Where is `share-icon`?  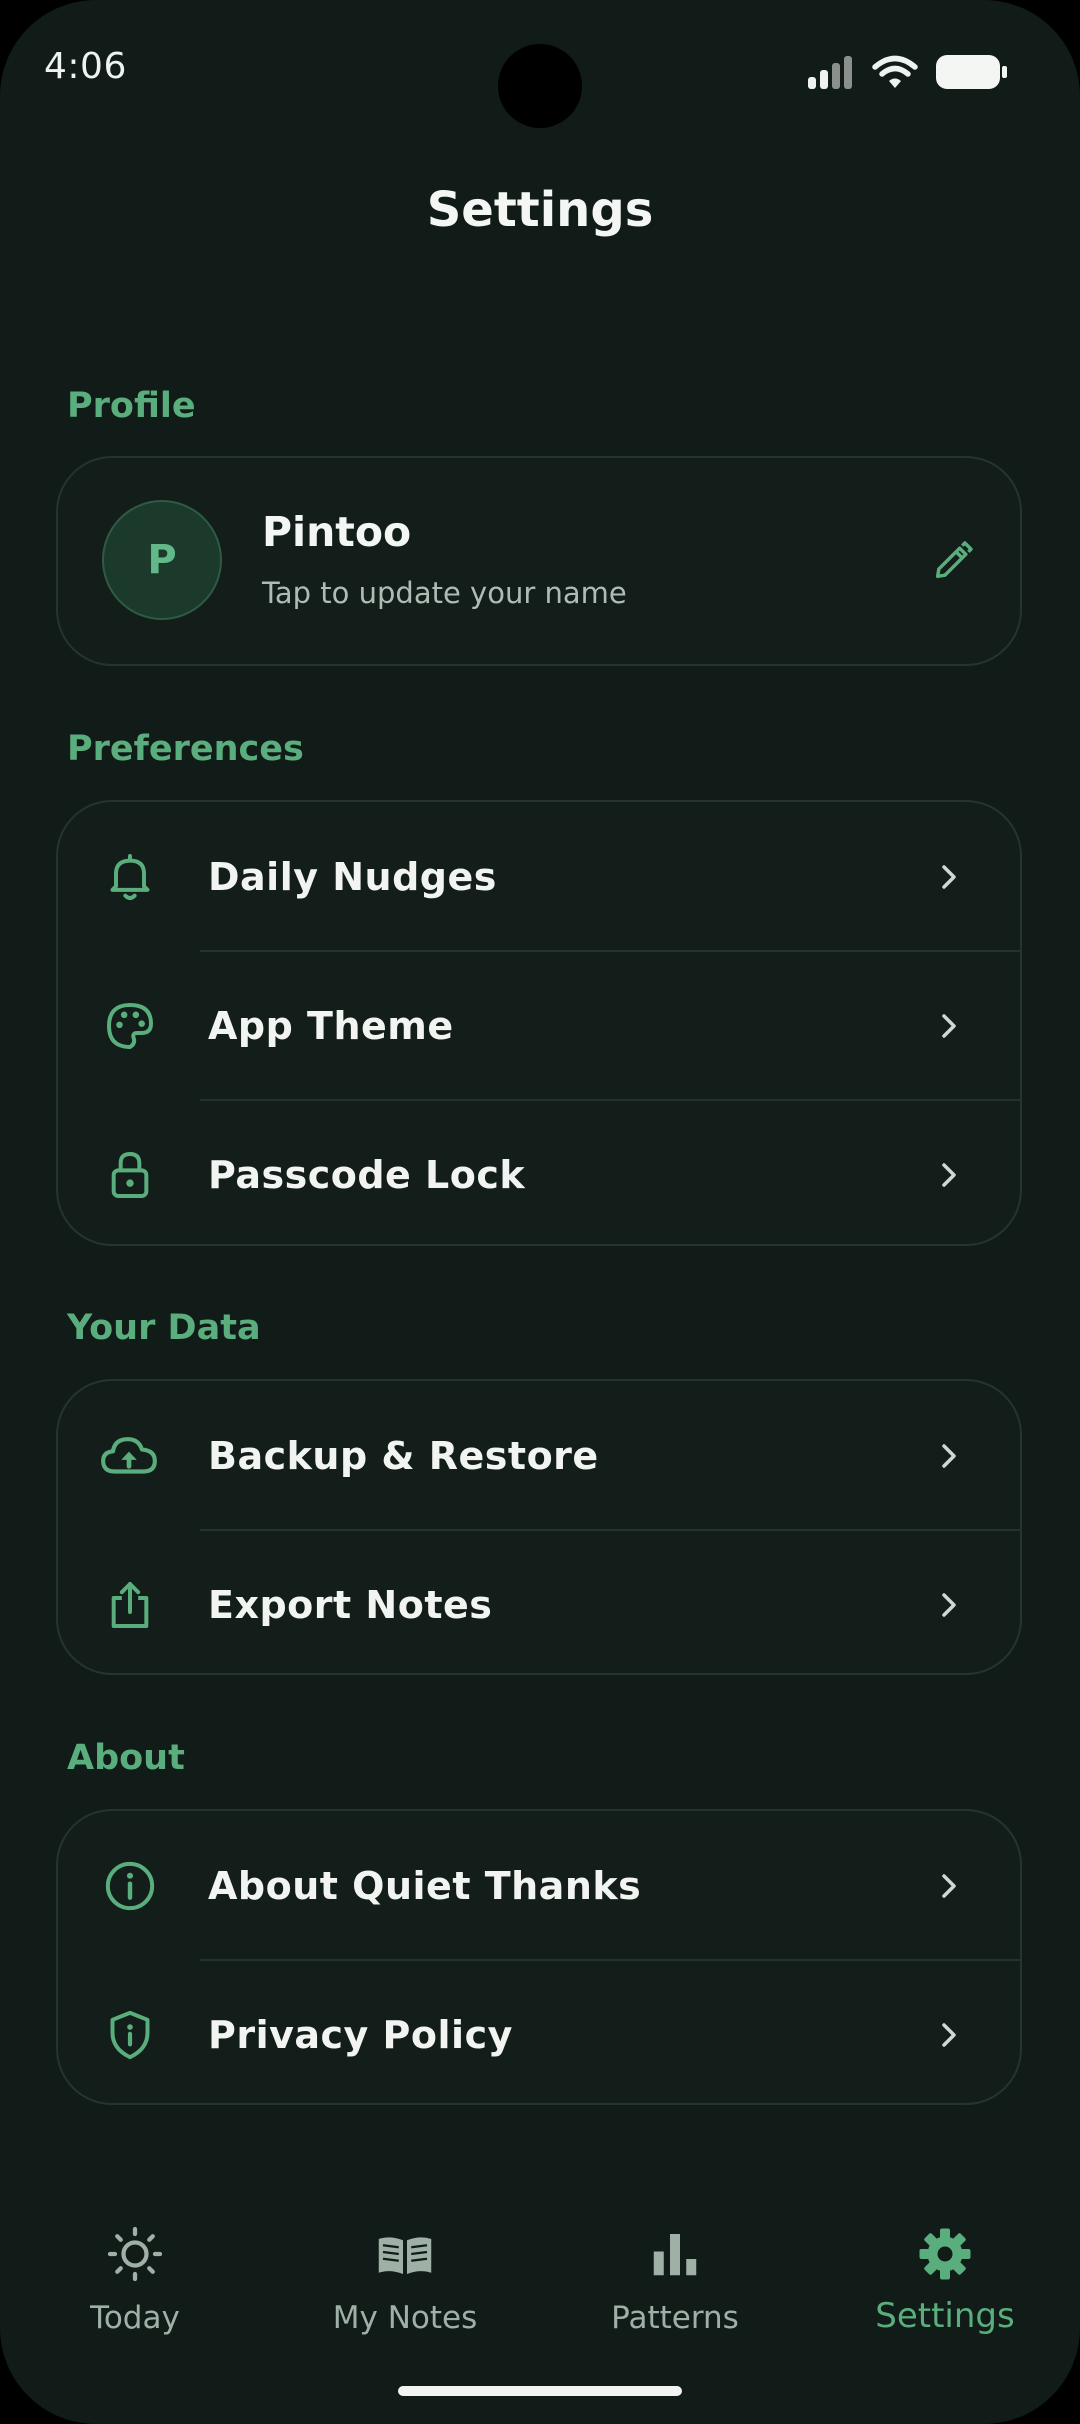
share-icon is located at coordinates (130, 1604).